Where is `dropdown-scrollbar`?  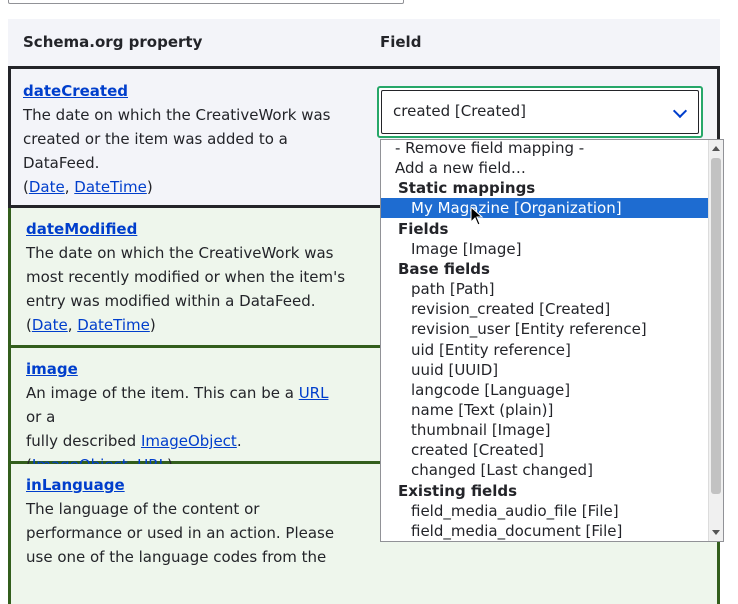 dropdown-scrollbar is located at coordinates (715, 340).